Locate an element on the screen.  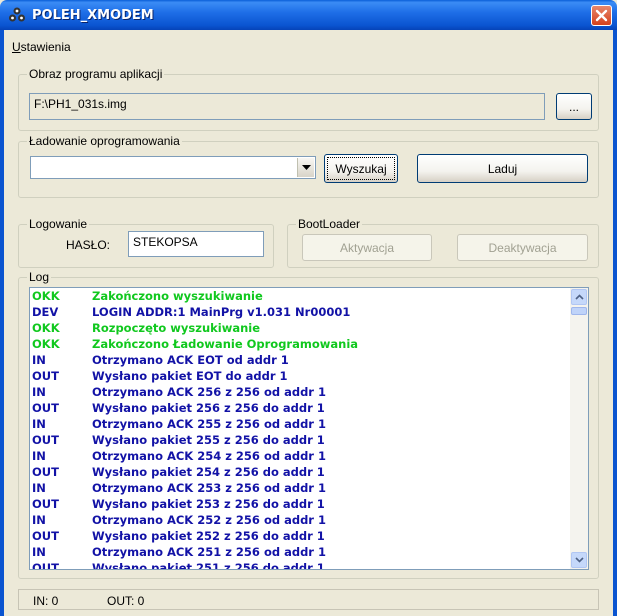
bootloader-group-legend: BootLoader is located at coordinates (329, 224).